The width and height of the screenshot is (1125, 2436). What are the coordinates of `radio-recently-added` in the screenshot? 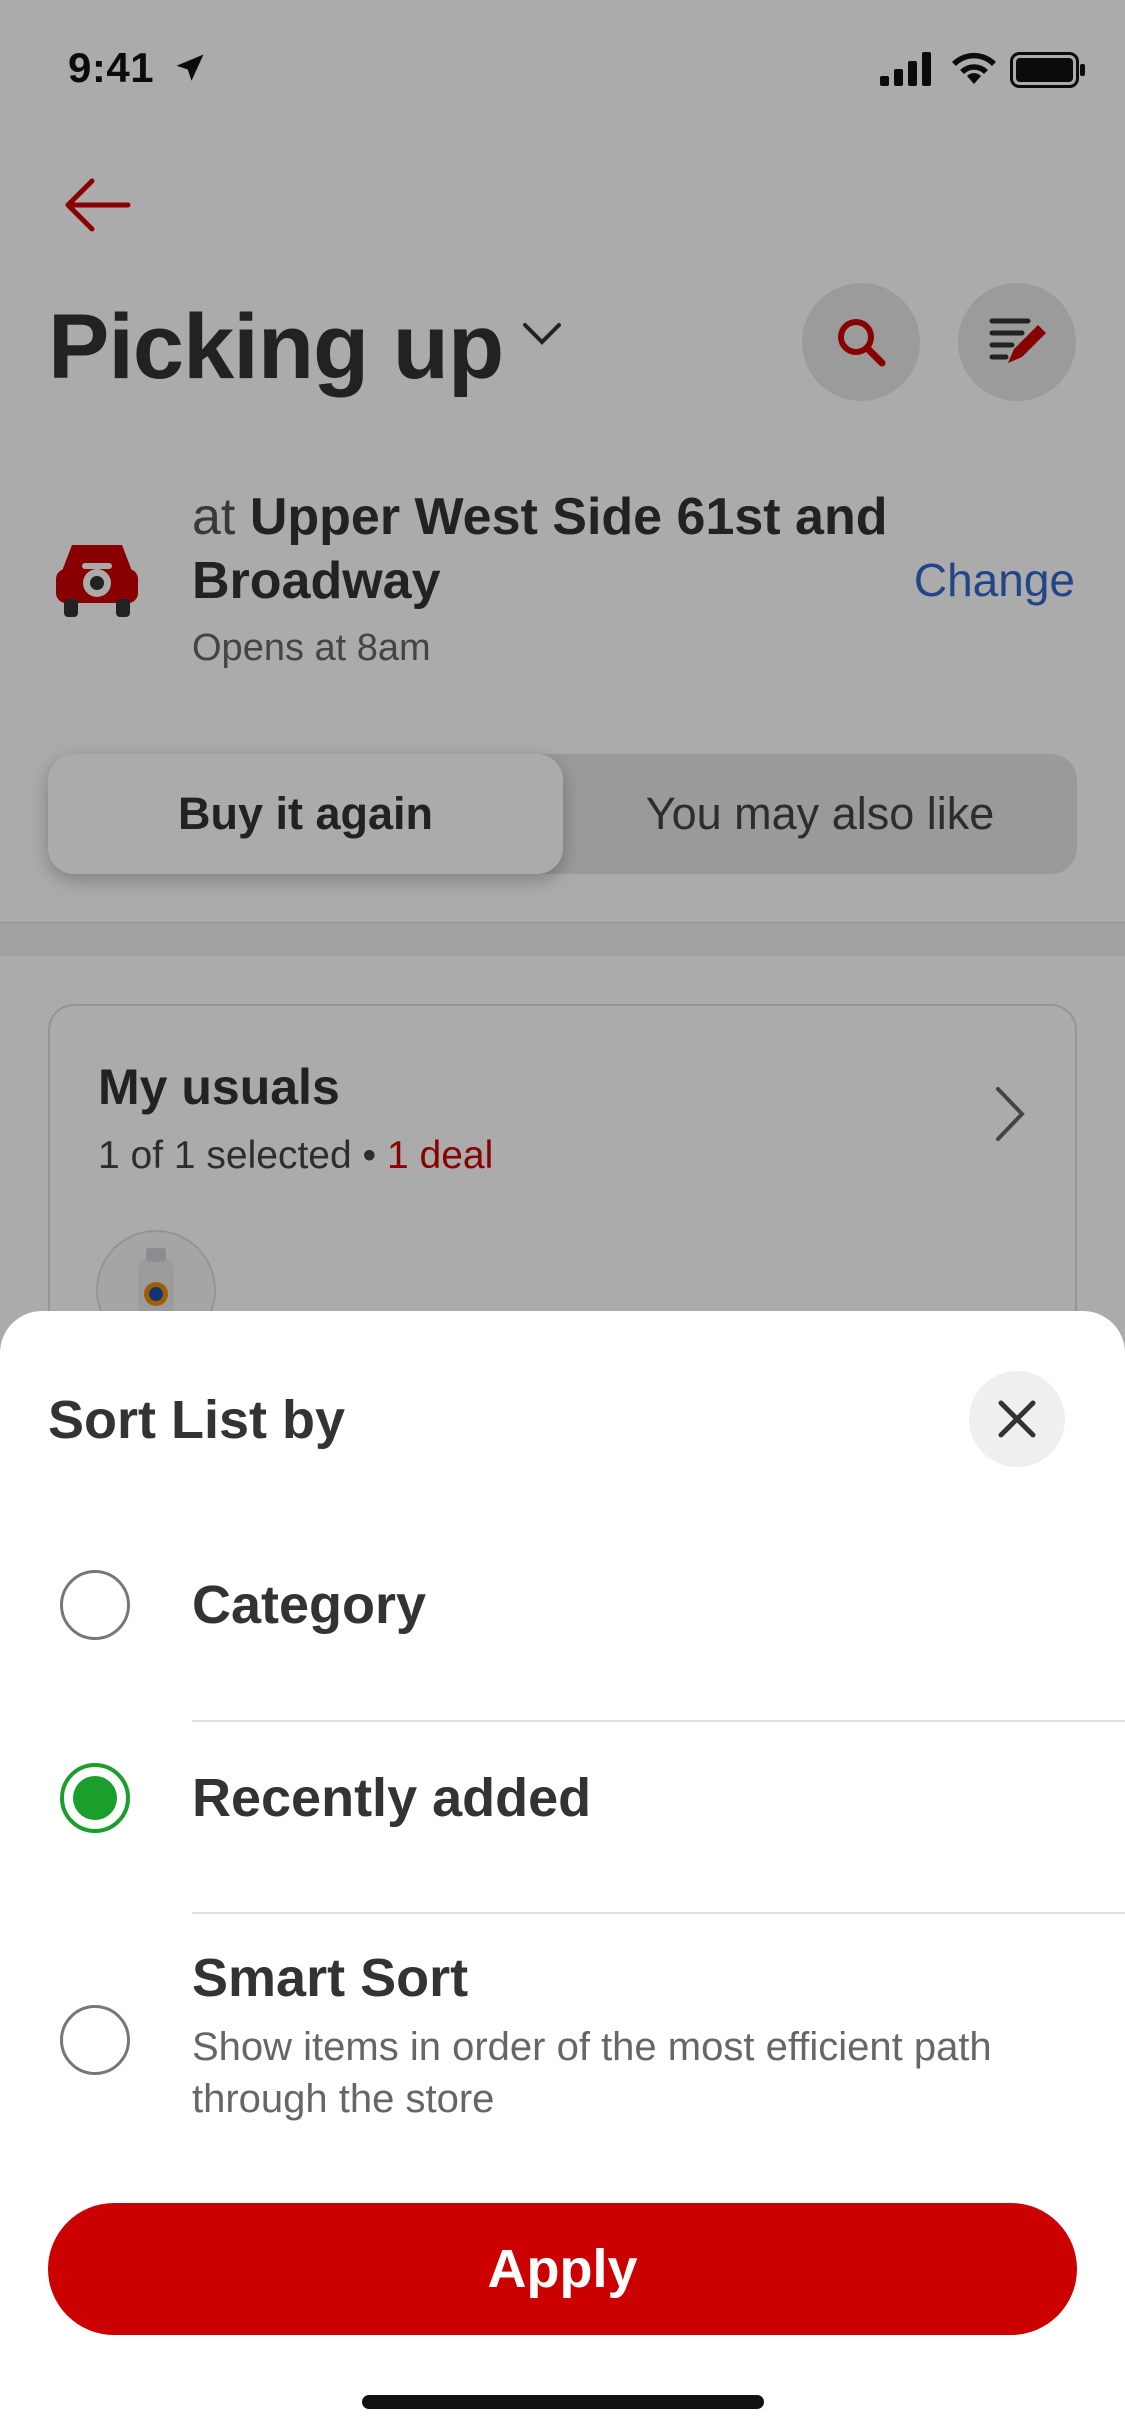 It's located at (95, 1798).